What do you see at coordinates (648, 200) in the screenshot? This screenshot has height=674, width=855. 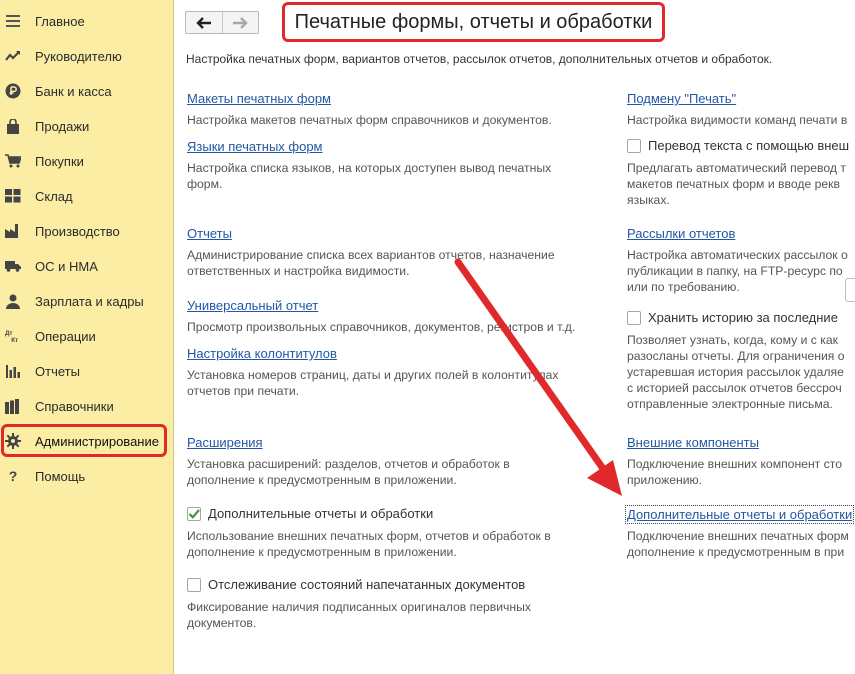 I see `translation-desc-3: языках.` at bounding box center [648, 200].